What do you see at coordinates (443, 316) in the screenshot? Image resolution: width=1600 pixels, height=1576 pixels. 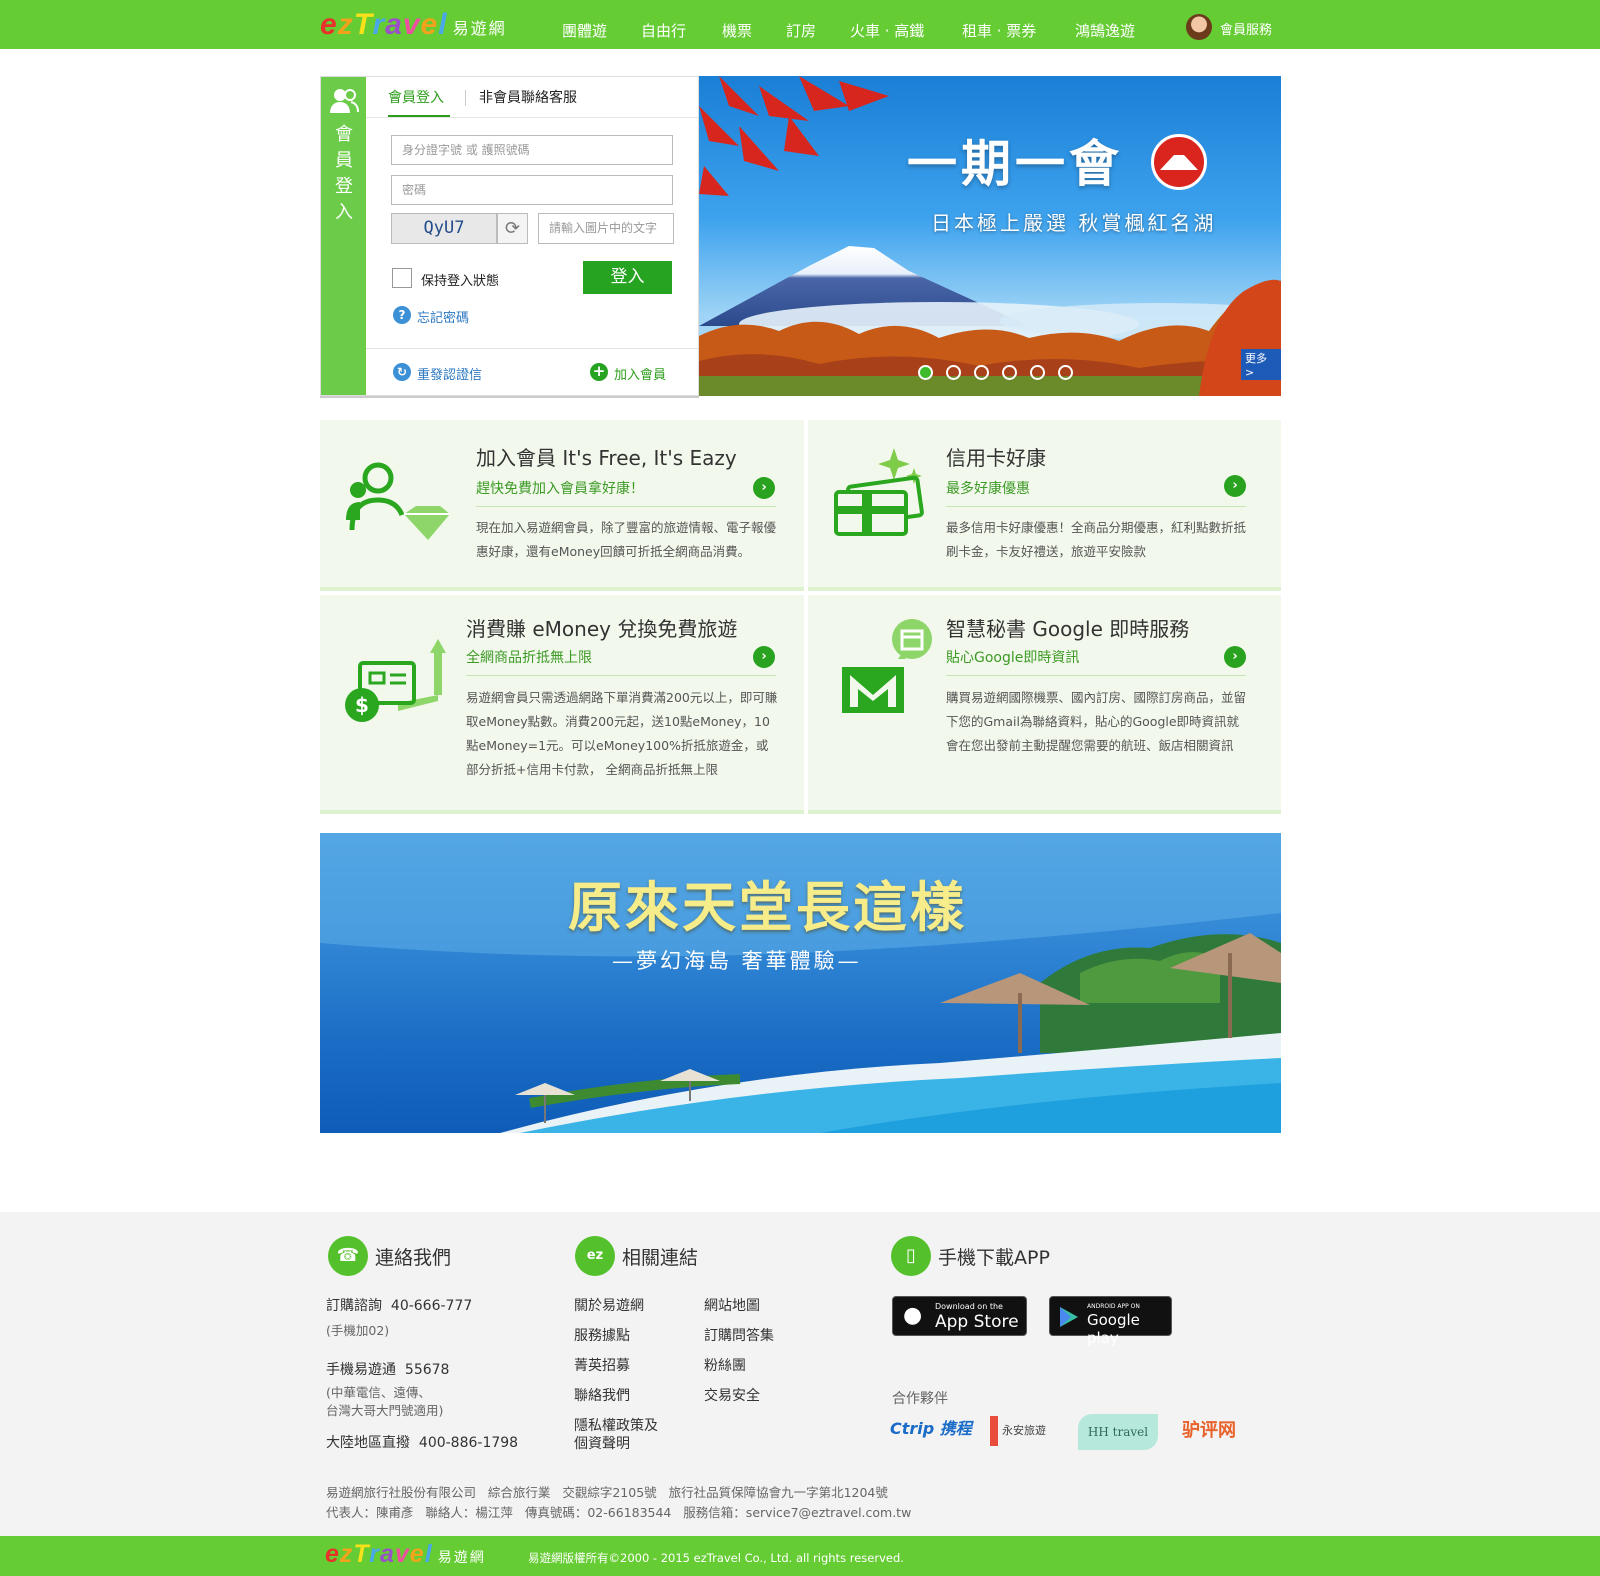 I see `forgot-password-link: 忘記密碼` at bounding box center [443, 316].